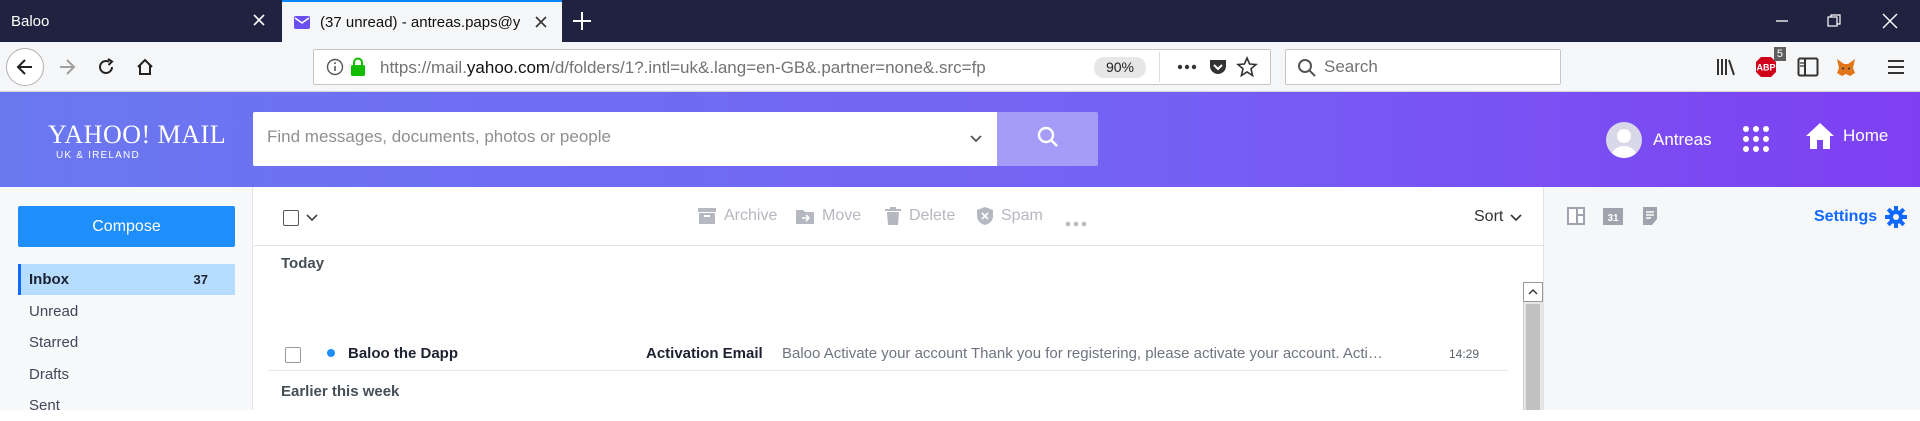  I want to click on yahoo-home-link: Home, so click(1846, 136).